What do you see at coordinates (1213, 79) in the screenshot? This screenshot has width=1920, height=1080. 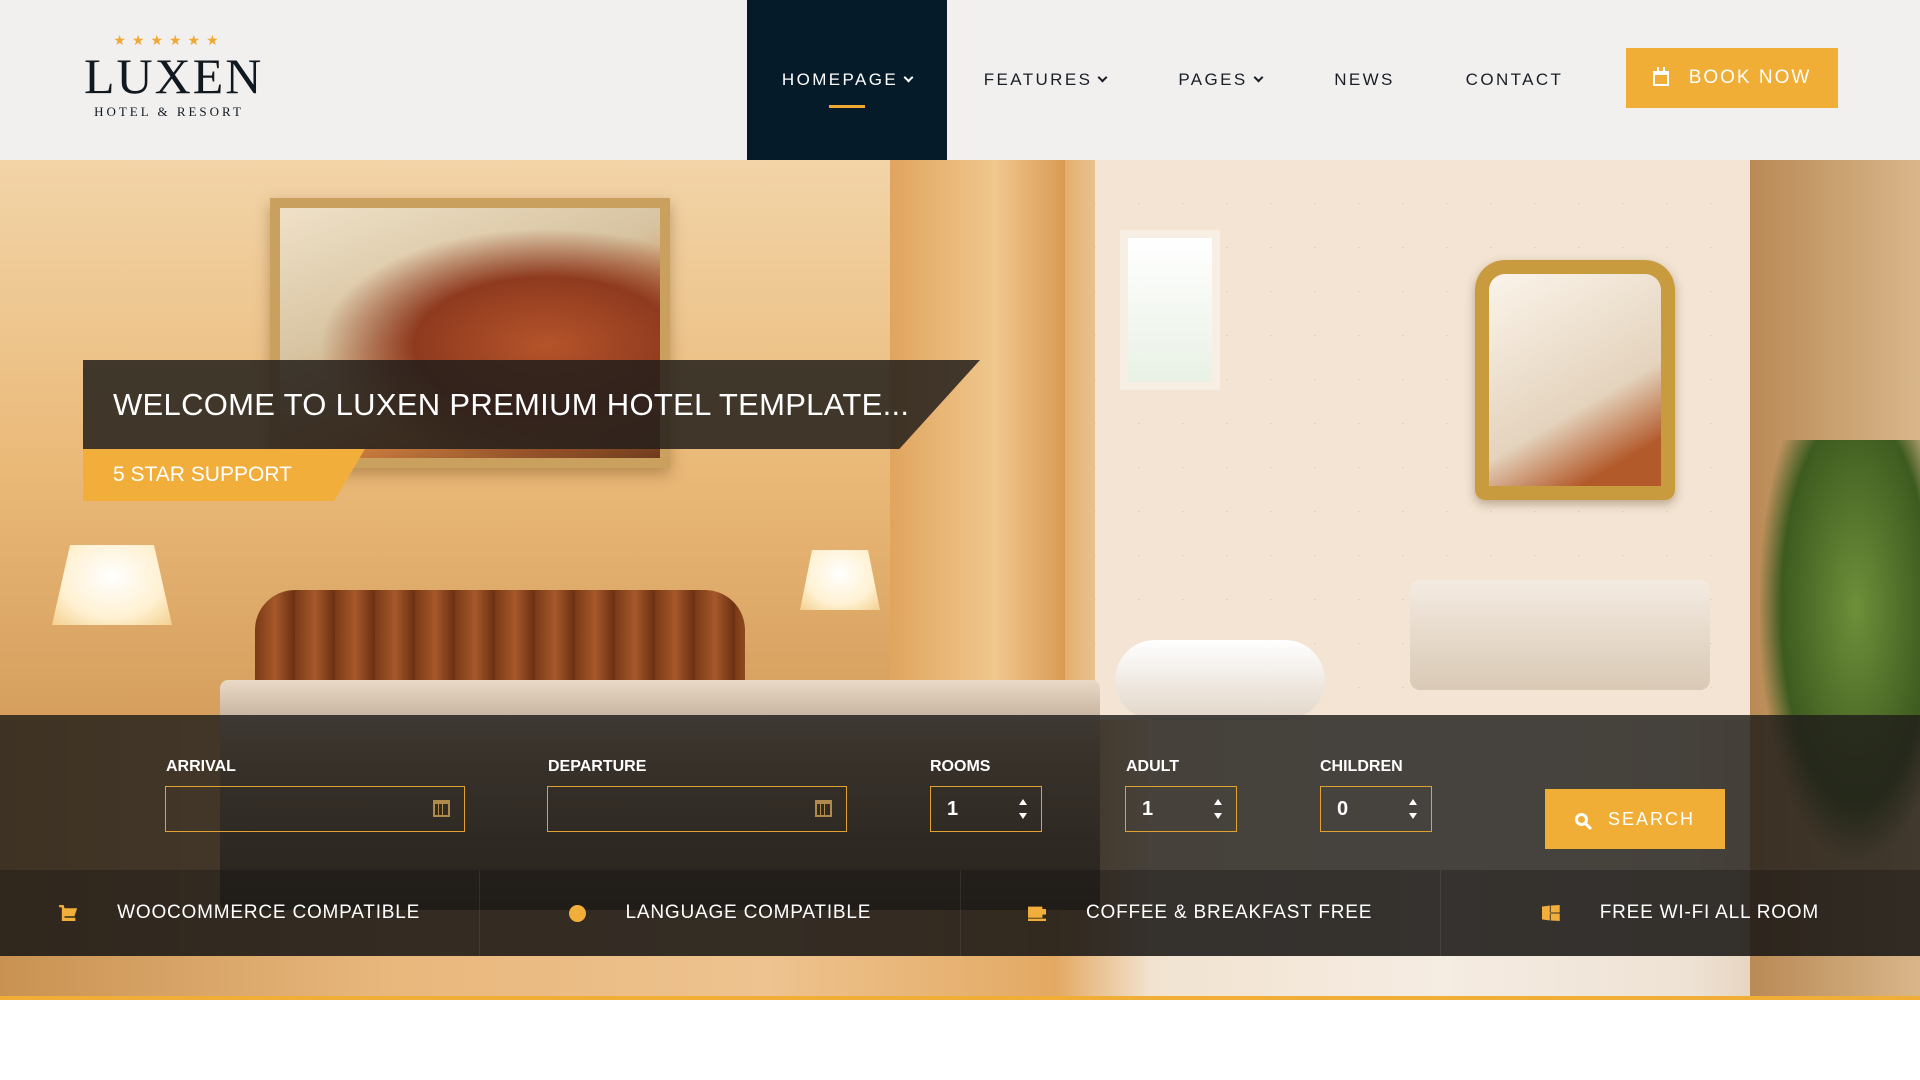 I see `nav-item-label: PAGES` at bounding box center [1213, 79].